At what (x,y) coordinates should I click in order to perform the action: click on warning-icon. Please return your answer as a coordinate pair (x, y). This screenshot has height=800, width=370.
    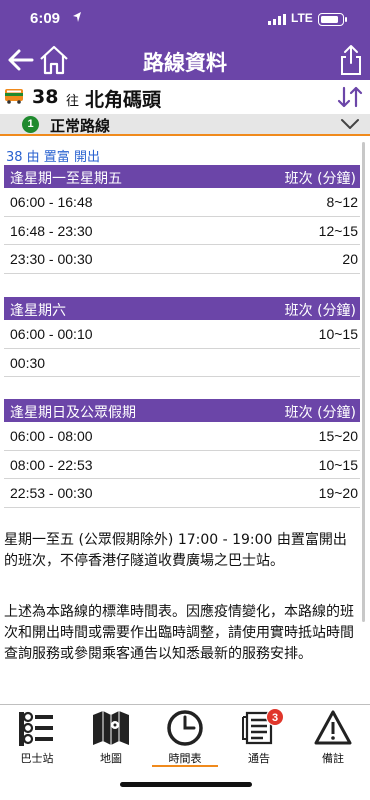
    Looking at the image, I should click on (333, 727).